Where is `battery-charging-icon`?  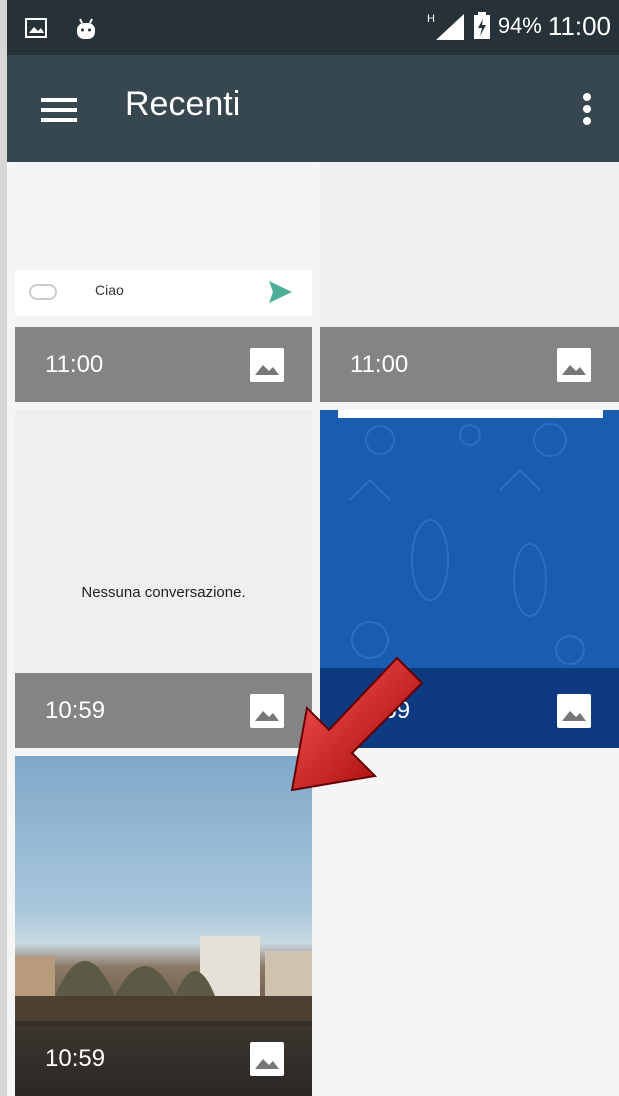 battery-charging-icon is located at coordinates (481, 25).